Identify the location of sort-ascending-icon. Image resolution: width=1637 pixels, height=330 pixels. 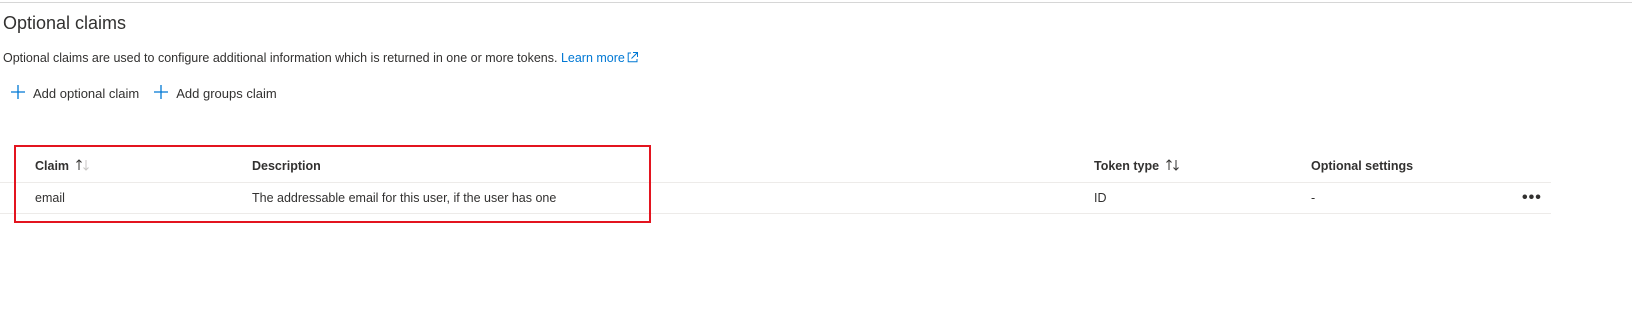
(83, 166).